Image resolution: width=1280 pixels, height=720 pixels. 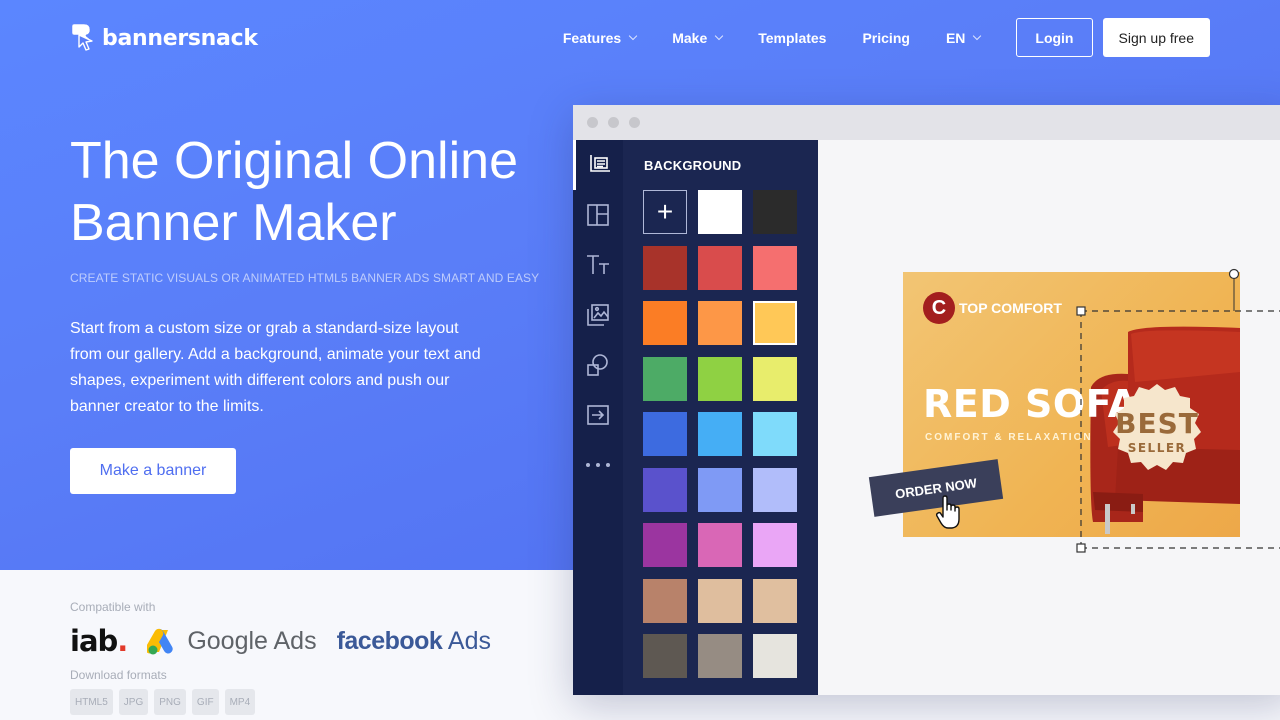 I want to click on tool-images, so click(x=598, y=315).